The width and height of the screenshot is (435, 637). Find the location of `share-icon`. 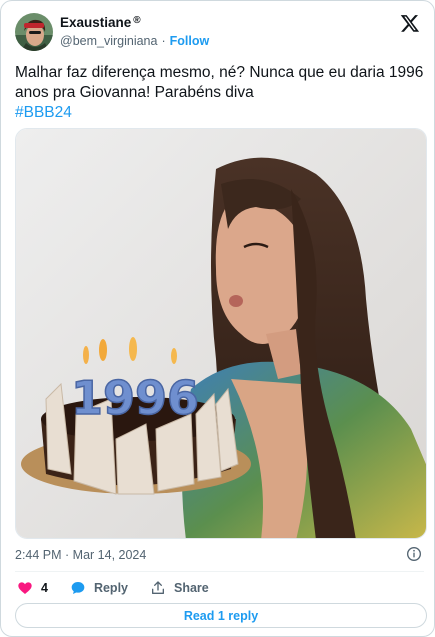

share-icon is located at coordinates (158, 587).